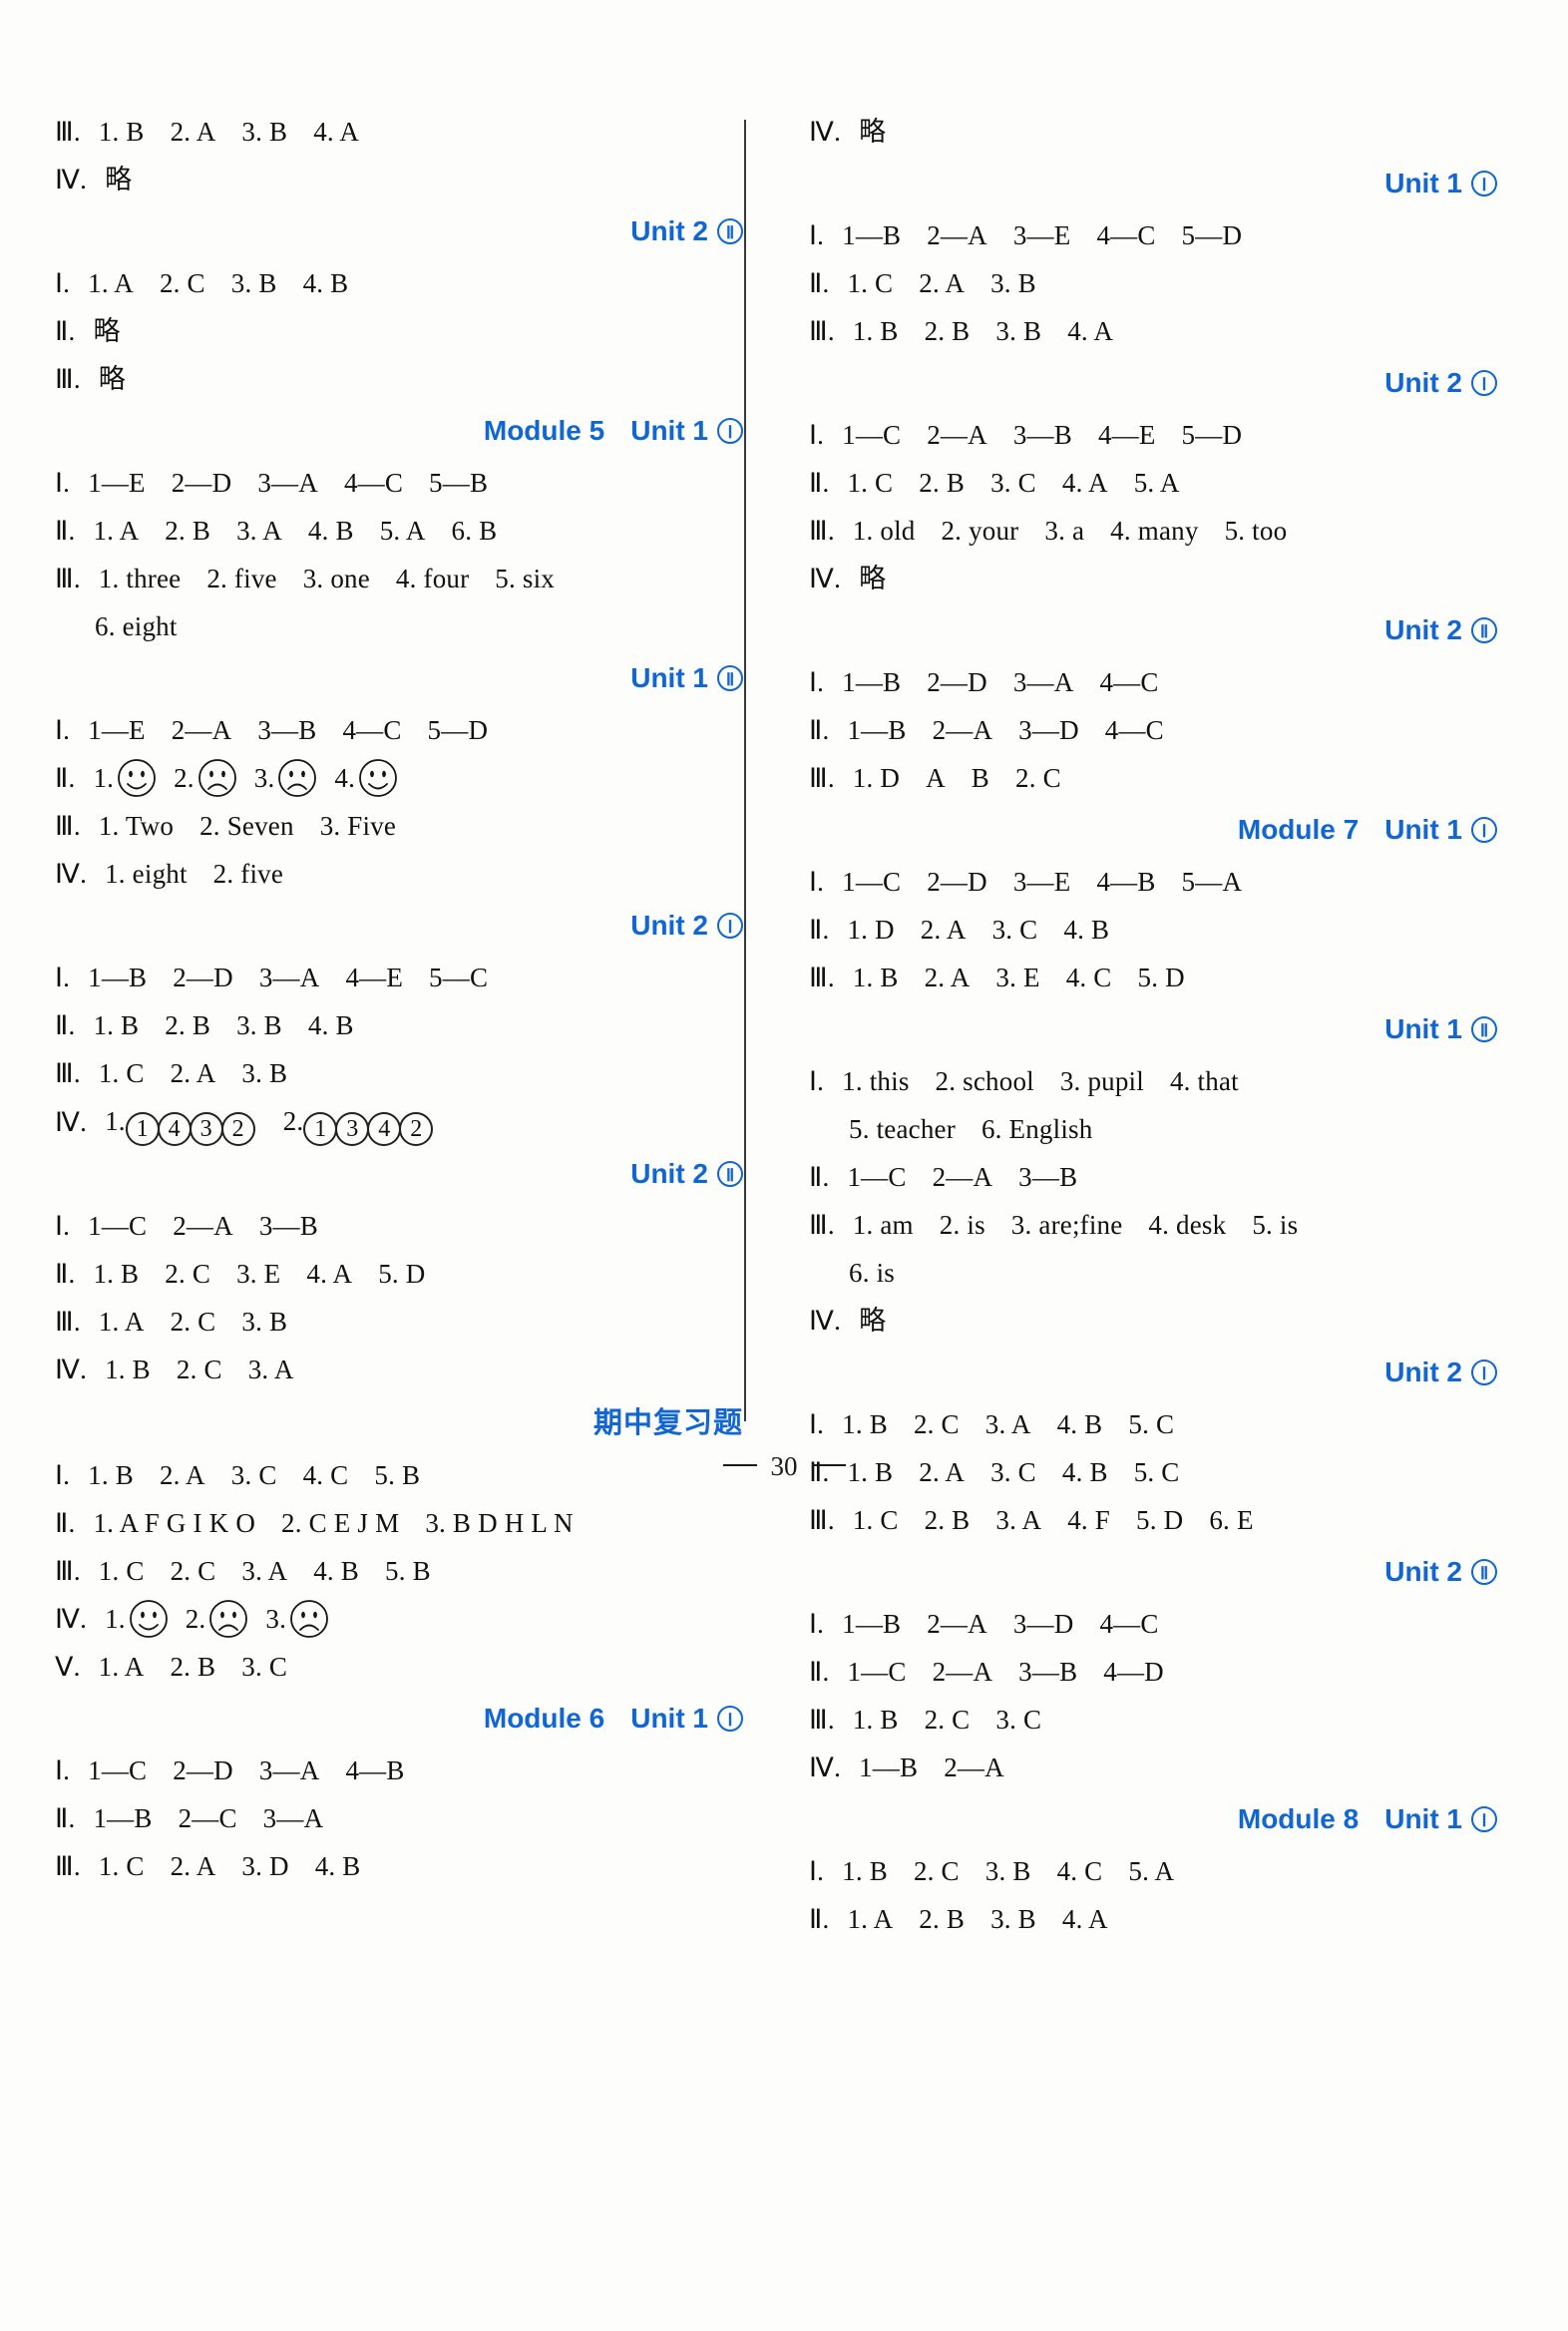  I want to click on answer-item: 2. C E J M, so click(341, 1523).